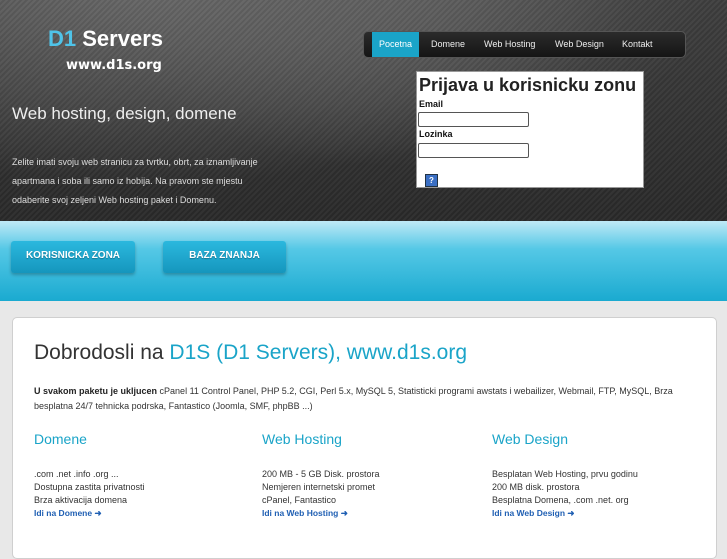  I want to click on web-design-heading: Web Design, so click(530, 439).